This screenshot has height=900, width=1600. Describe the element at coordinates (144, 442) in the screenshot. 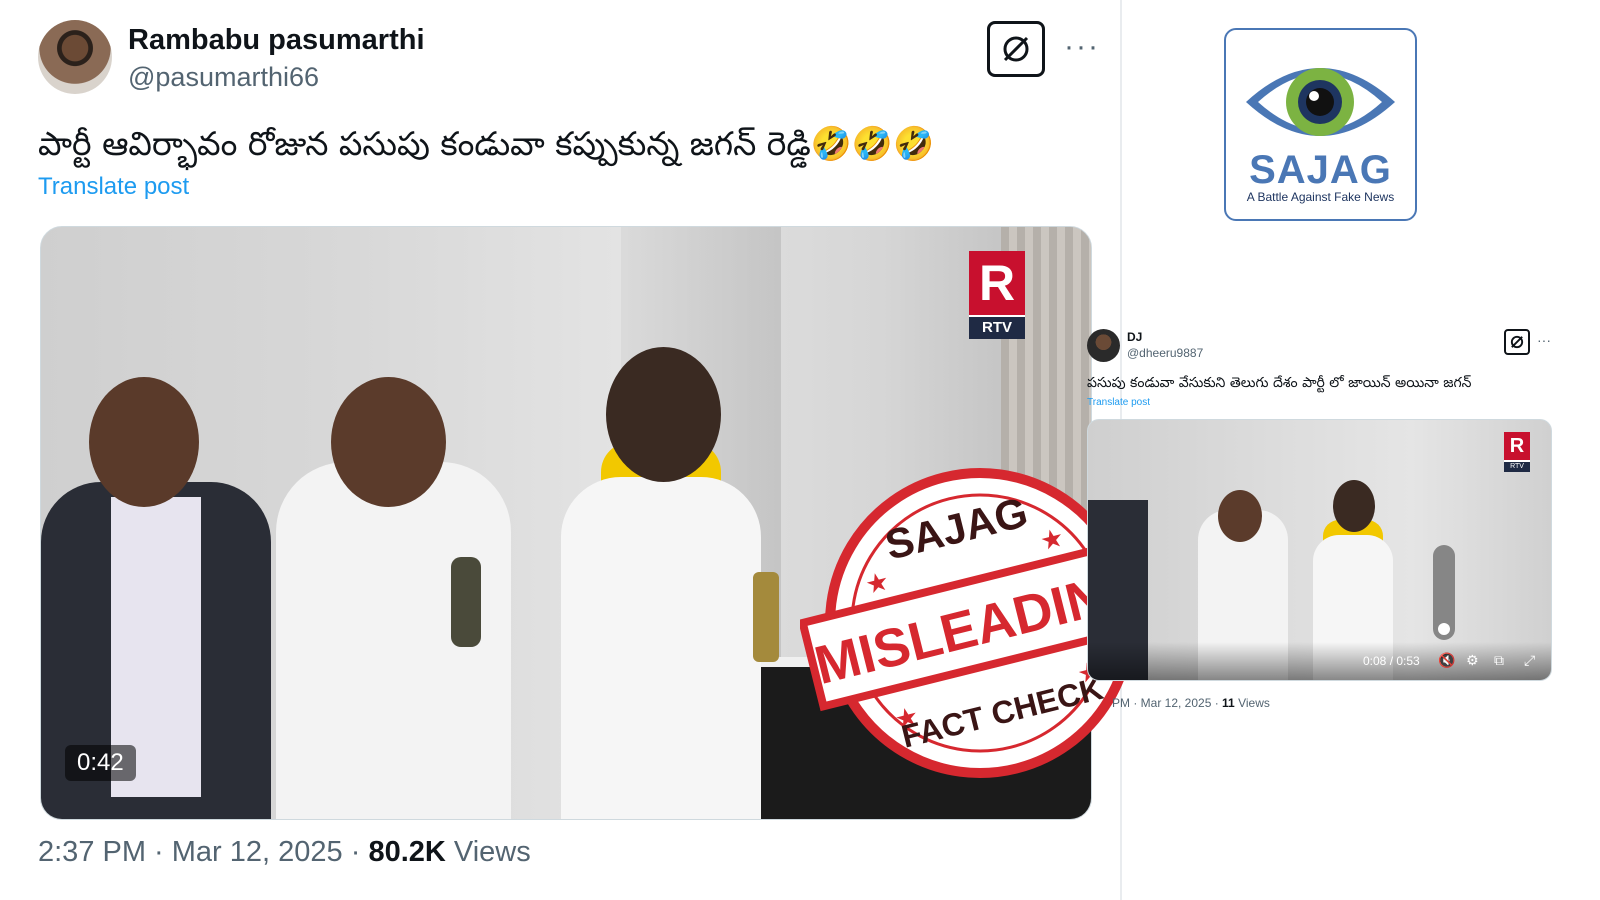

I see `video-person-left-head` at that location.